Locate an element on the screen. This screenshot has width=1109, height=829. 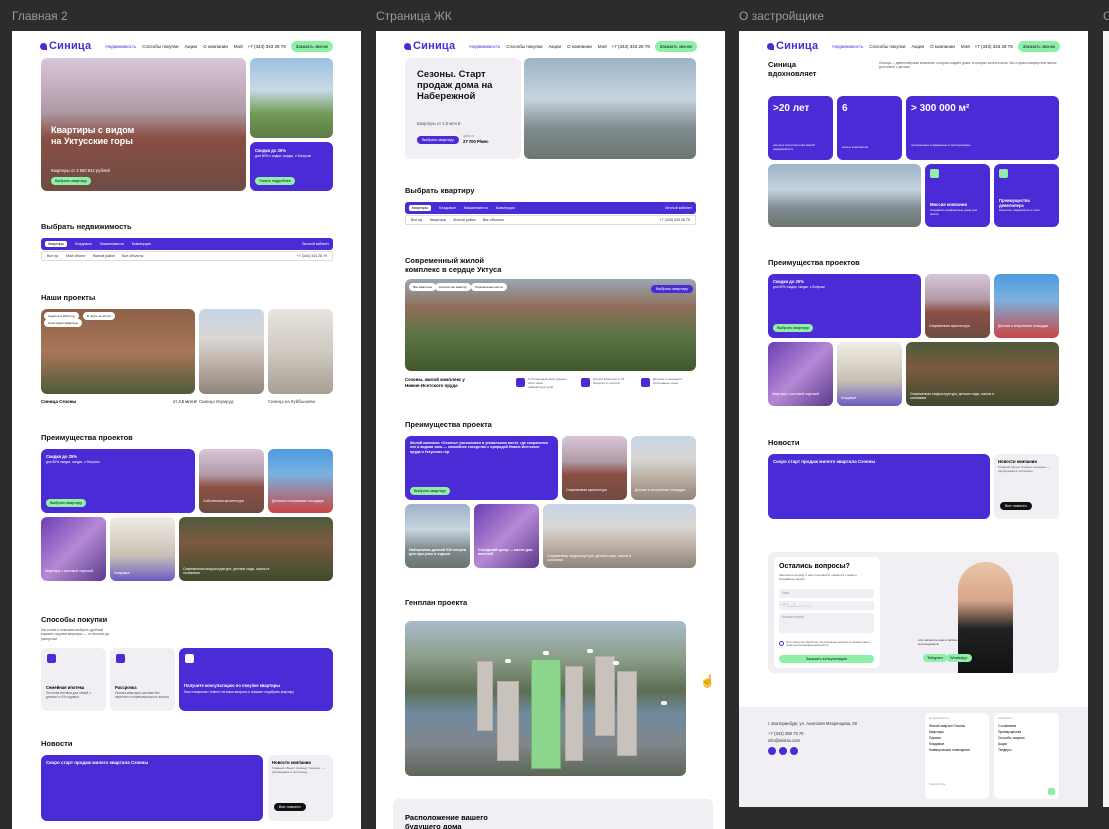
scroll-top-icon is located at coordinates (1051, 791).